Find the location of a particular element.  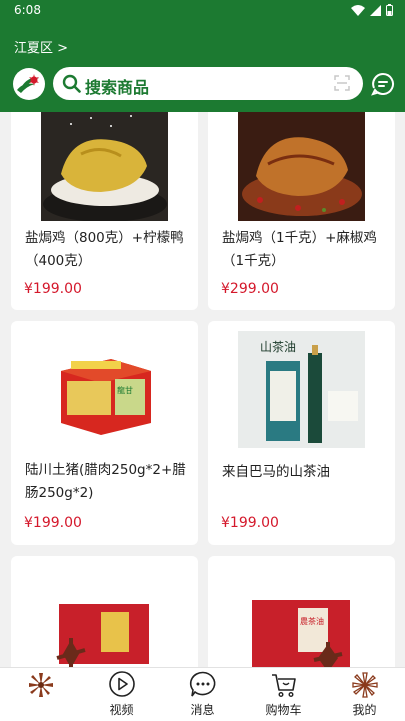

product-price: ¥299.00 is located at coordinates (250, 289).